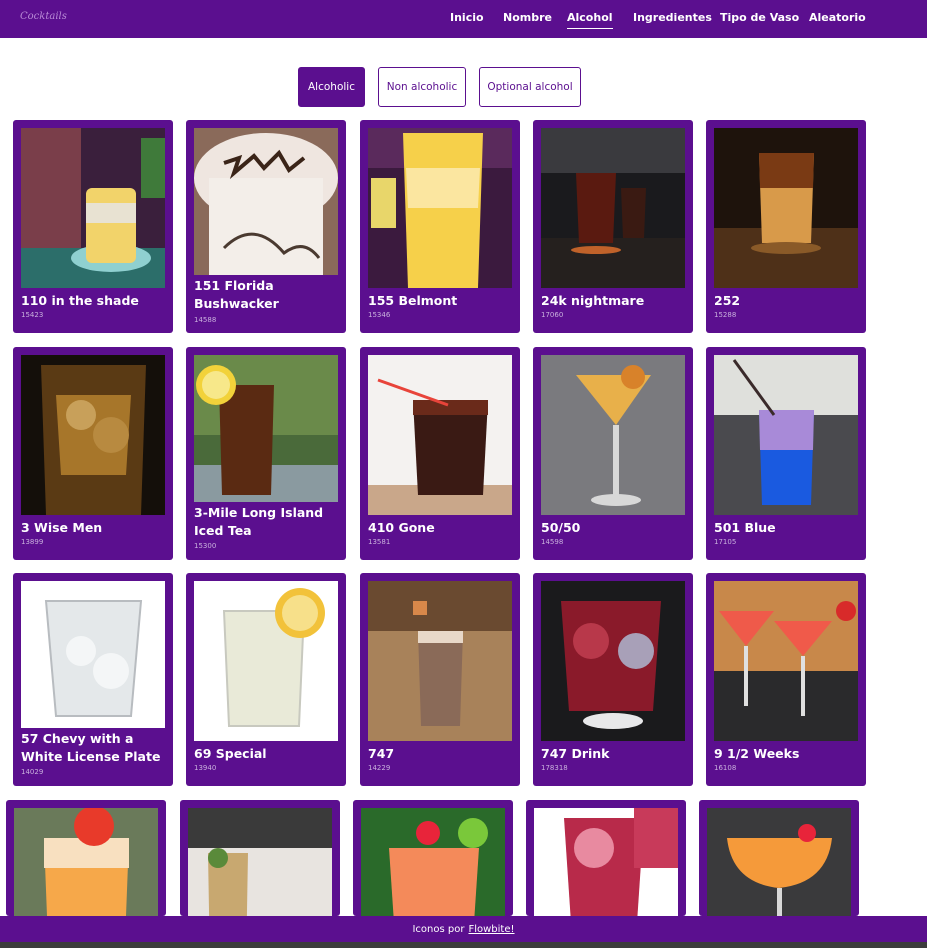  Describe the element at coordinates (401, 527) in the screenshot. I see `drink-name: 410 Gone` at that location.